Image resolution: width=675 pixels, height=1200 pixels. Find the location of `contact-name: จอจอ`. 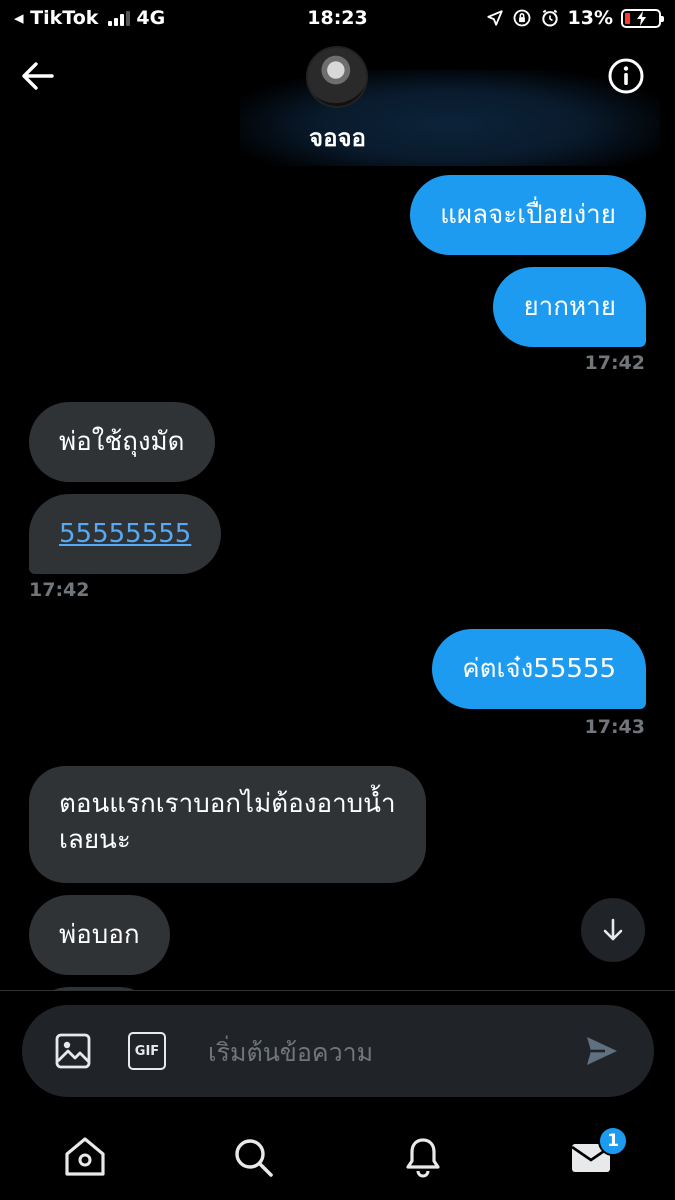

contact-name: จอจอ is located at coordinates (337, 137).